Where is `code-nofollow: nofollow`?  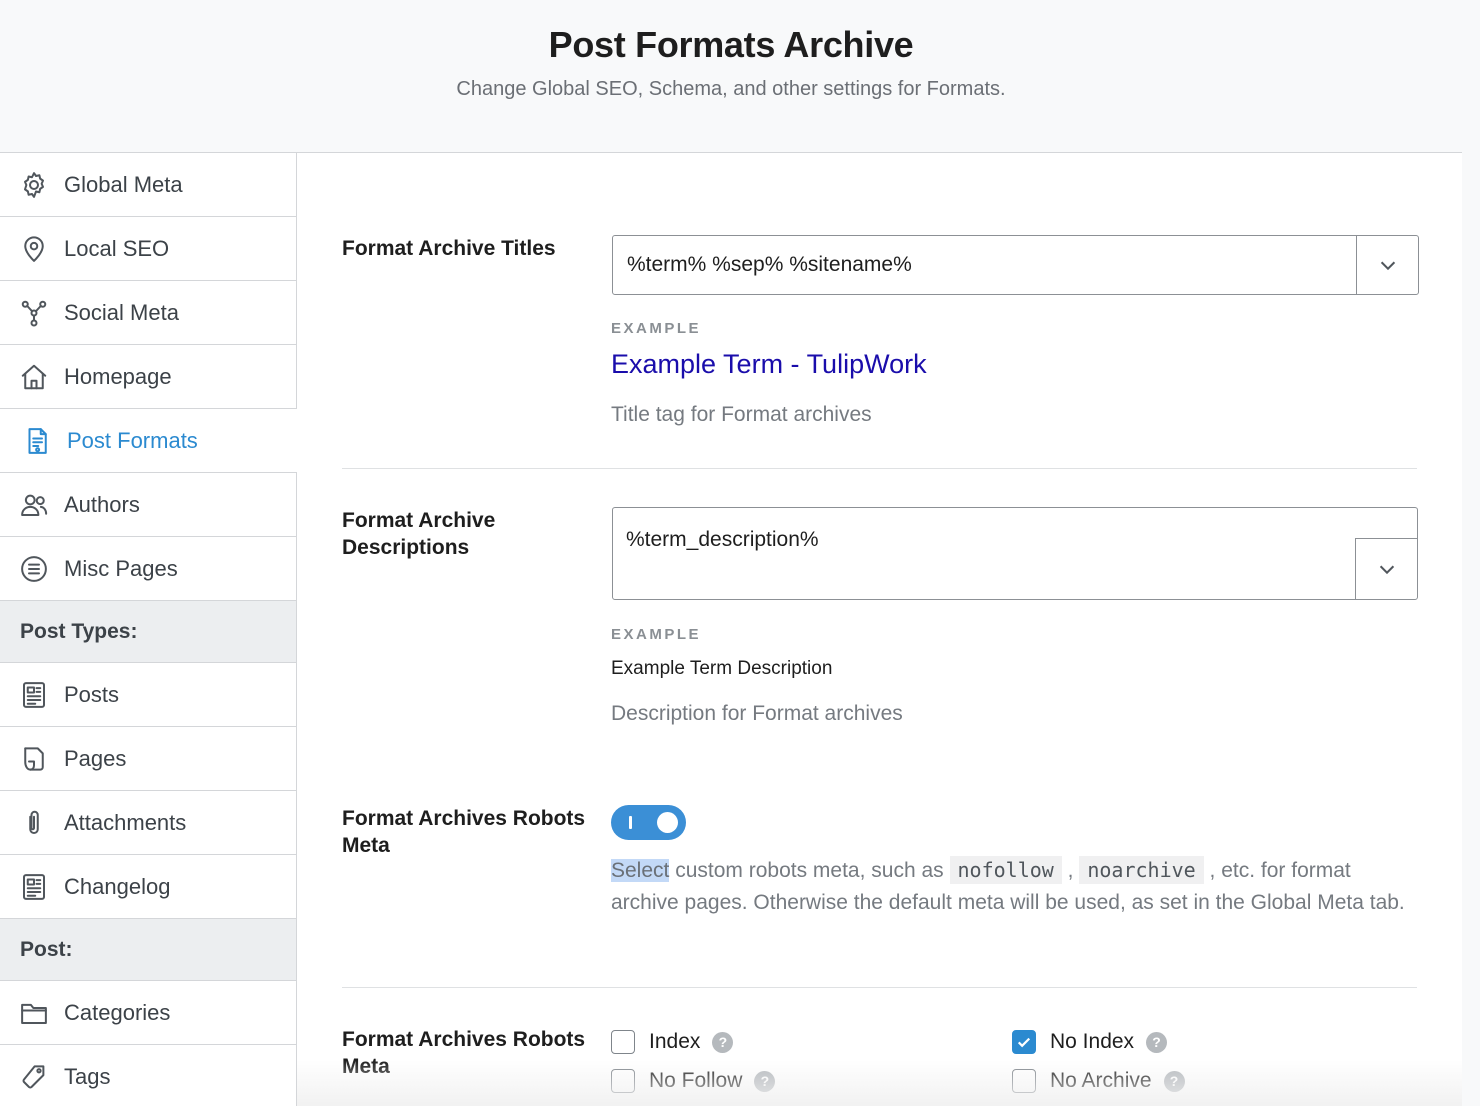
code-nofollow: nofollow is located at coordinates (1005, 870).